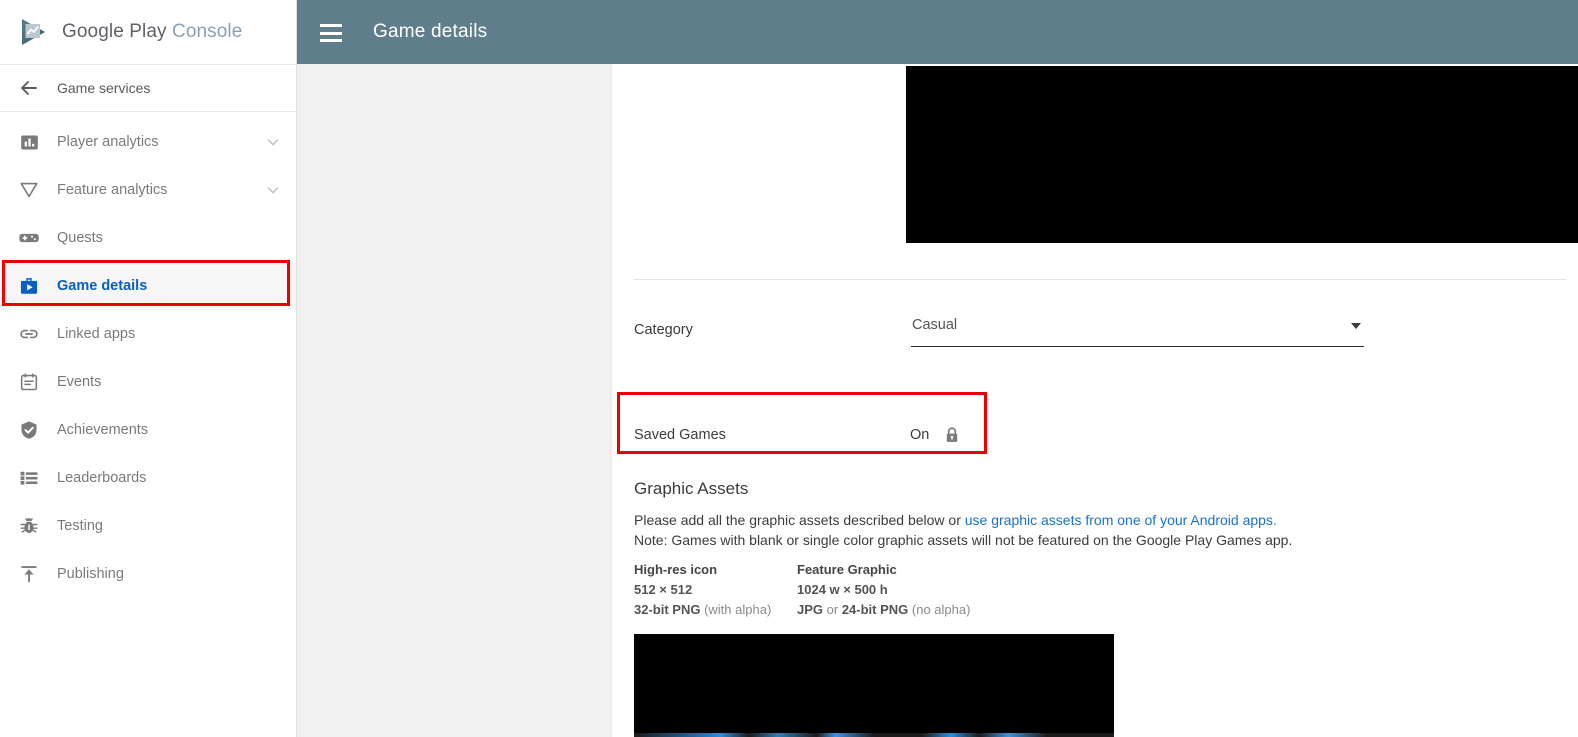  I want to click on back-to-game-services: Game services, so click(148, 88).